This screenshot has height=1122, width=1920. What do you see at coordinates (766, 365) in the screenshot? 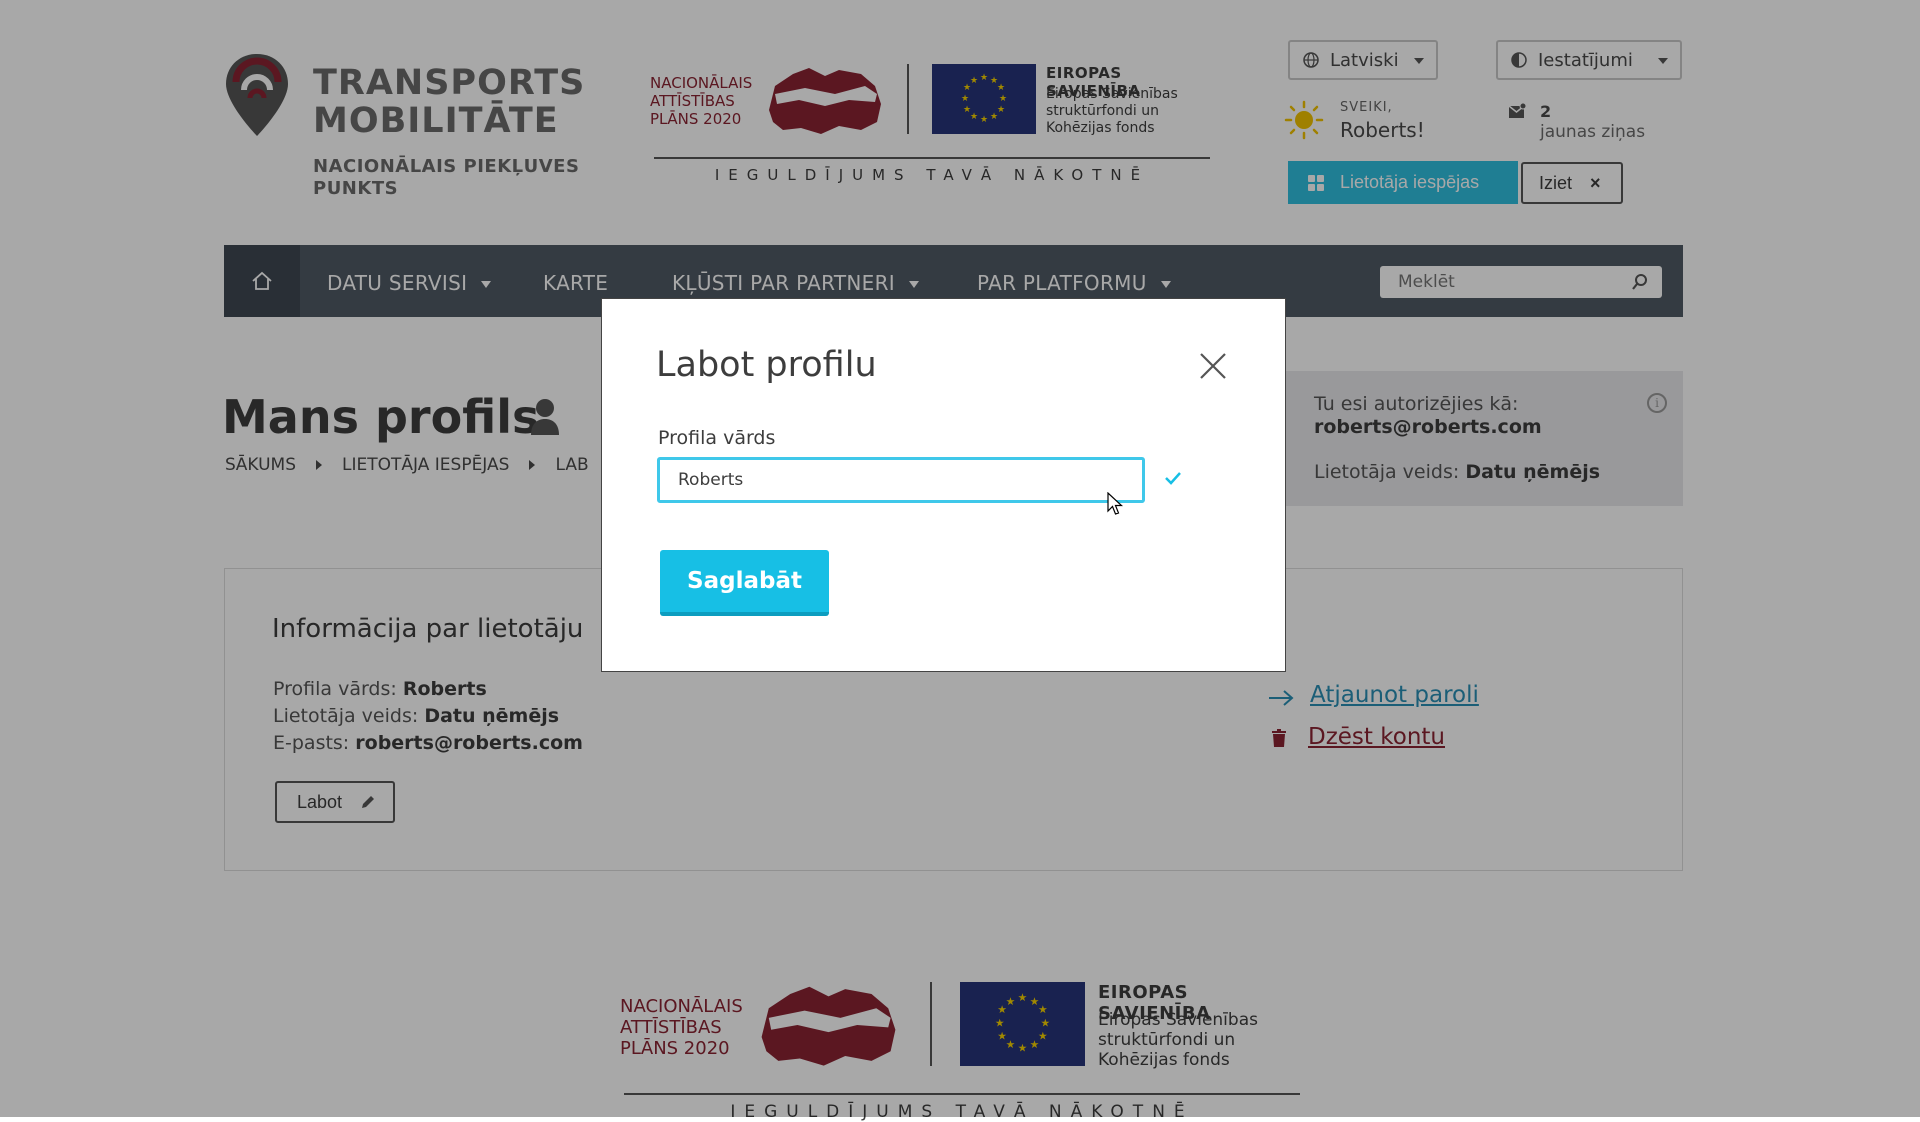
I see `modal-title: Labot profilu` at bounding box center [766, 365].